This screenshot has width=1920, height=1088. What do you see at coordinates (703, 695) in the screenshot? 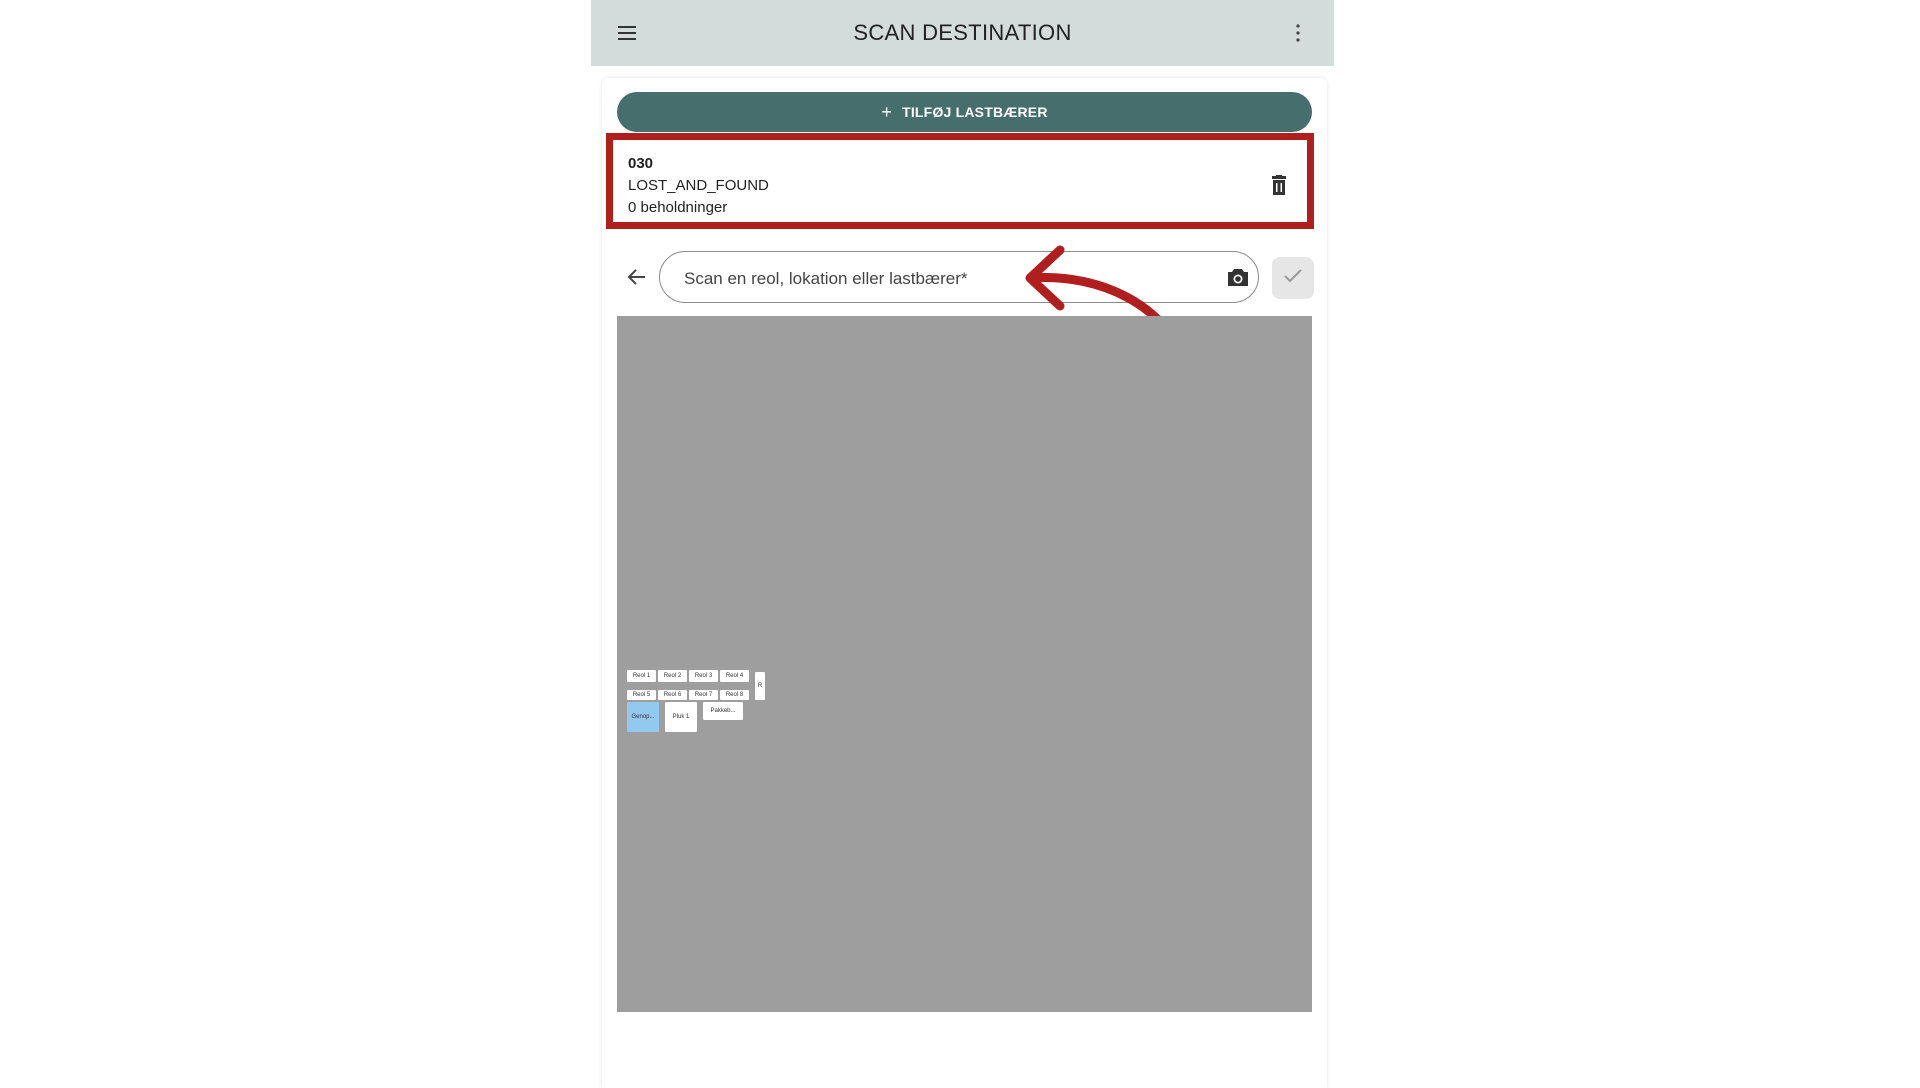
I see `shelf-reol-7: Reol 7` at bounding box center [703, 695].